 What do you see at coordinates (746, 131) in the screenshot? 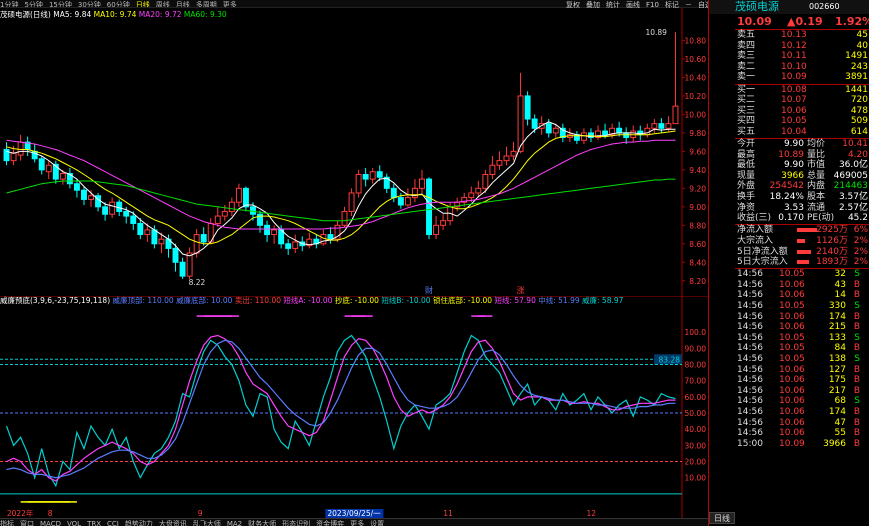
I see `bid-label: 买五` at bounding box center [746, 131].